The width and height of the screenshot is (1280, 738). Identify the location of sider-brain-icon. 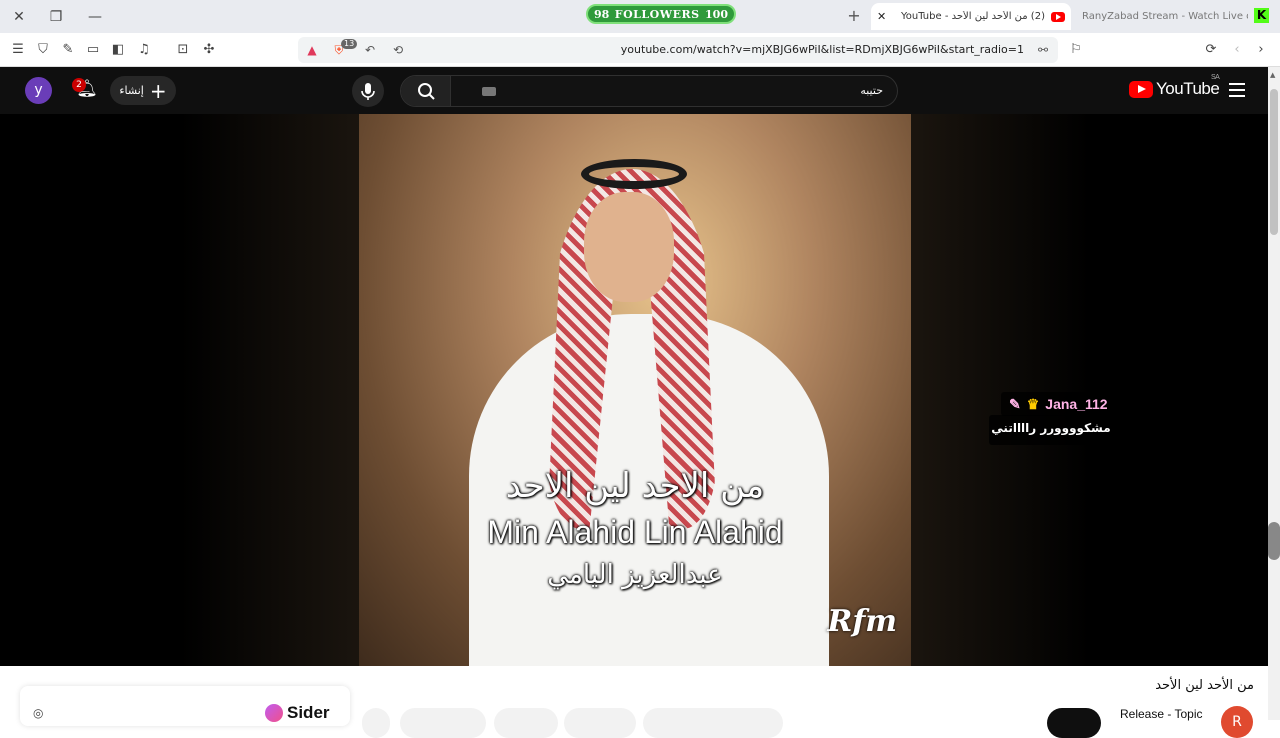
(274, 713).